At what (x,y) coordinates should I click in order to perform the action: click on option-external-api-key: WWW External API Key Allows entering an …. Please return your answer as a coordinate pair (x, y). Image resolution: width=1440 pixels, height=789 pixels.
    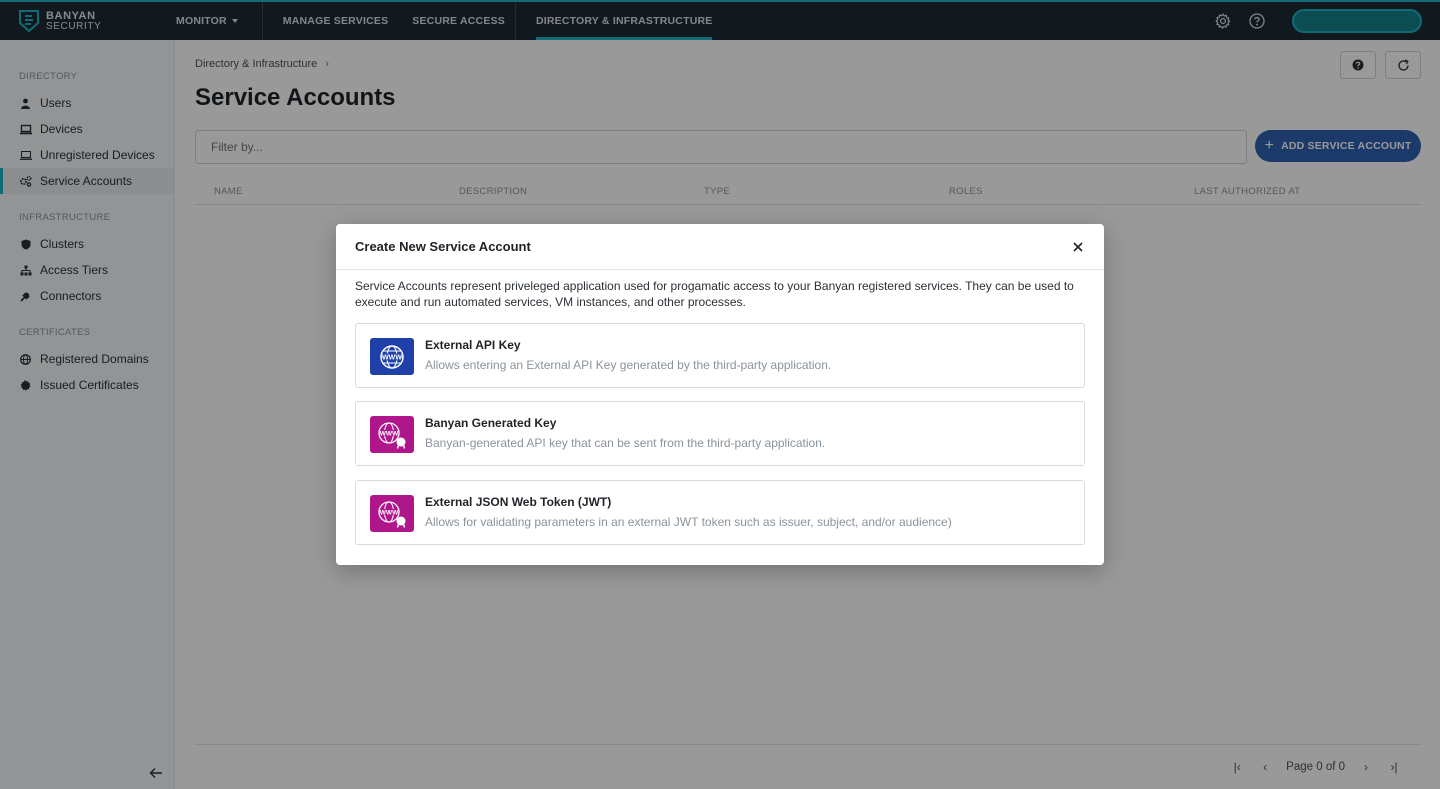
    Looking at the image, I should click on (720, 355).